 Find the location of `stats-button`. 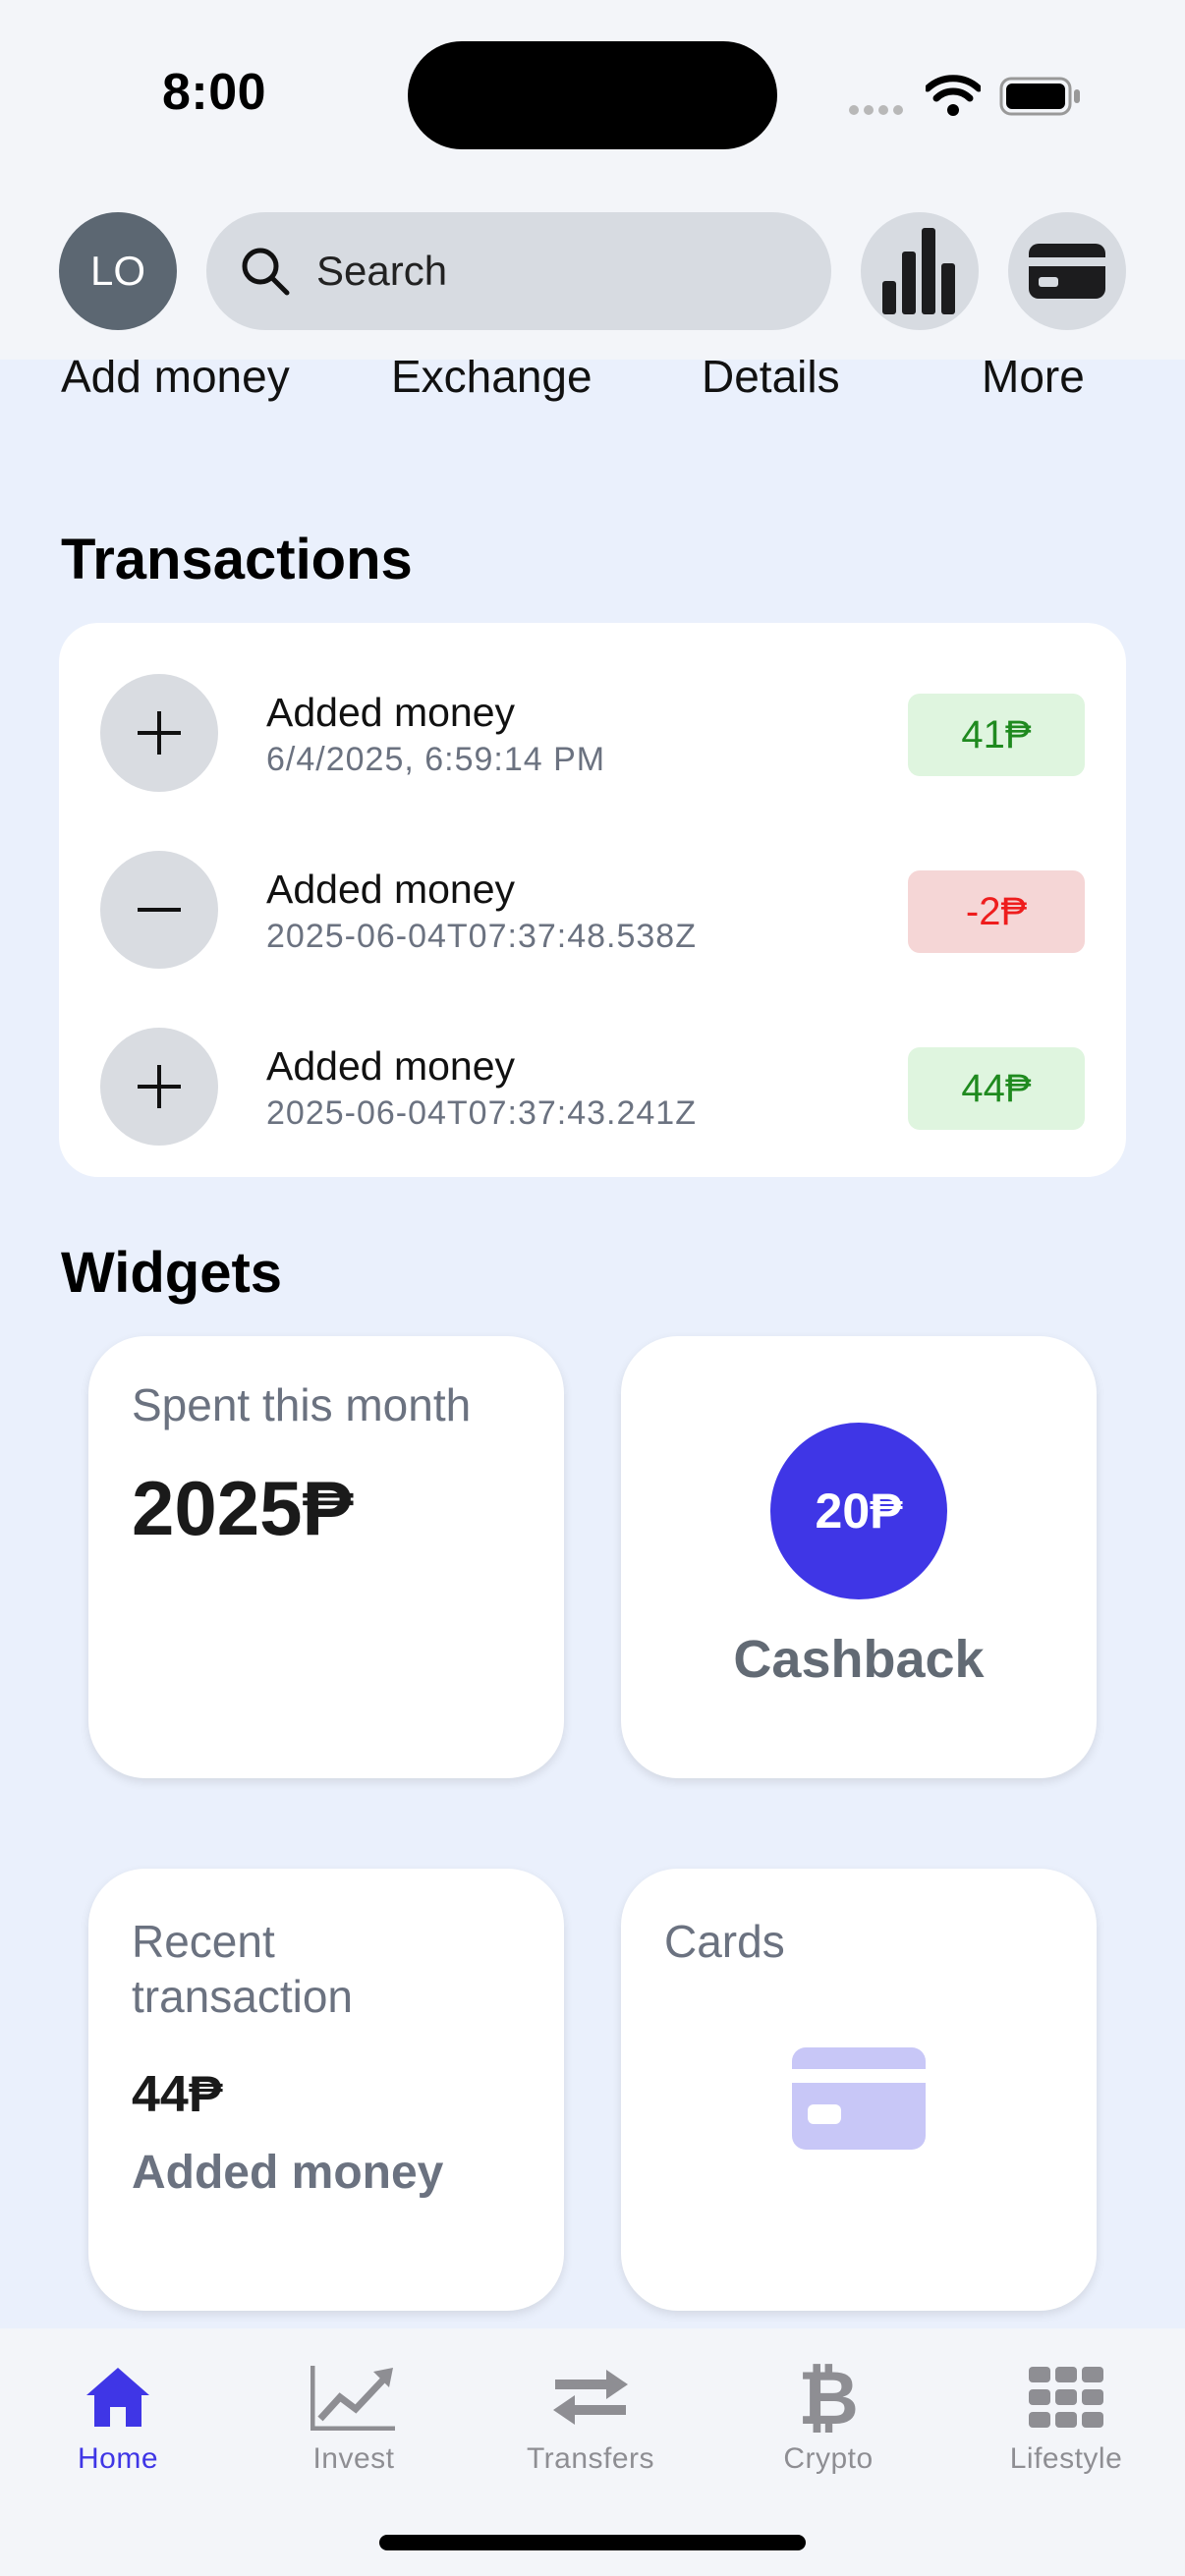

stats-button is located at coordinates (920, 271).